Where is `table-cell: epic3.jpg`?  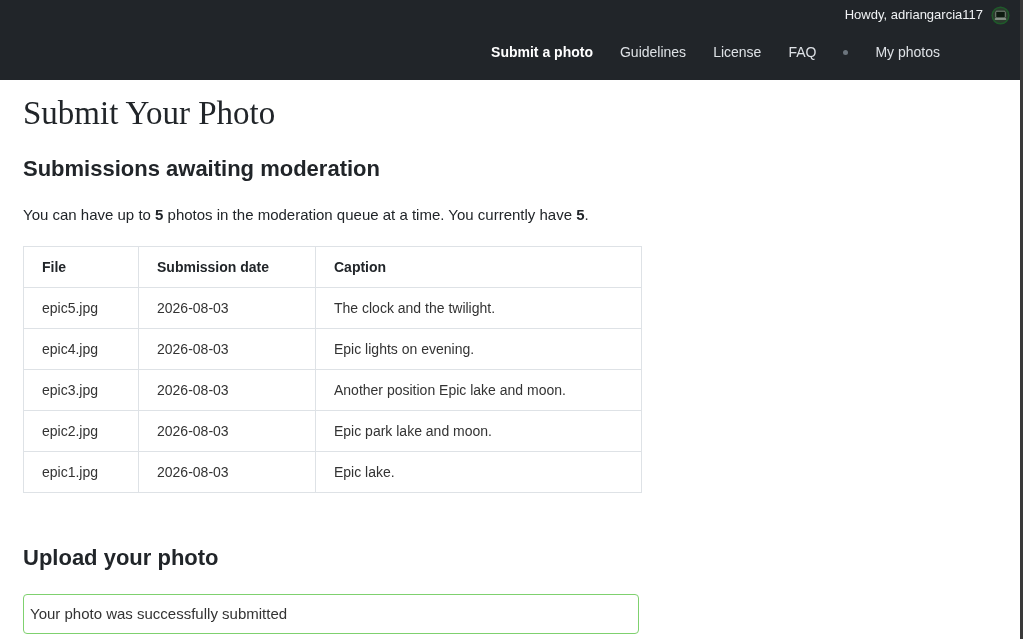 table-cell: epic3.jpg is located at coordinates (81, 390).